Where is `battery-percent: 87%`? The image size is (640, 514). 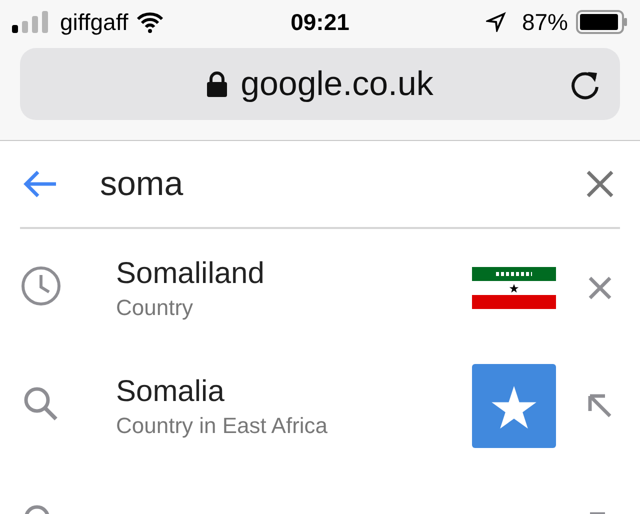 battery-percent: 87% is located at coordinates (545, 22).